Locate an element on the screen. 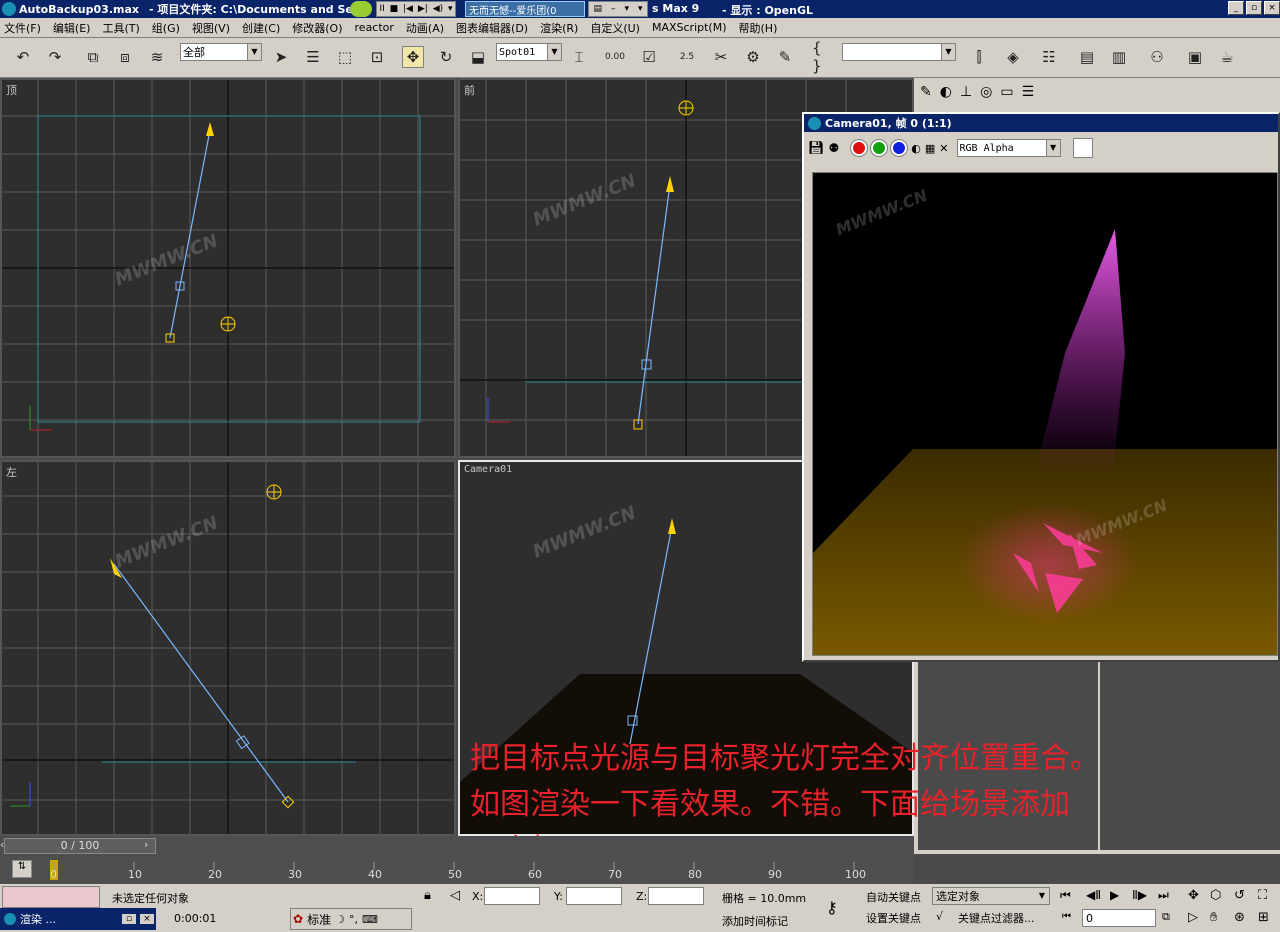 This screenshot has width=1280, height=932. alpha-channel-icon: ◐ is located at coordinates (916, 148).